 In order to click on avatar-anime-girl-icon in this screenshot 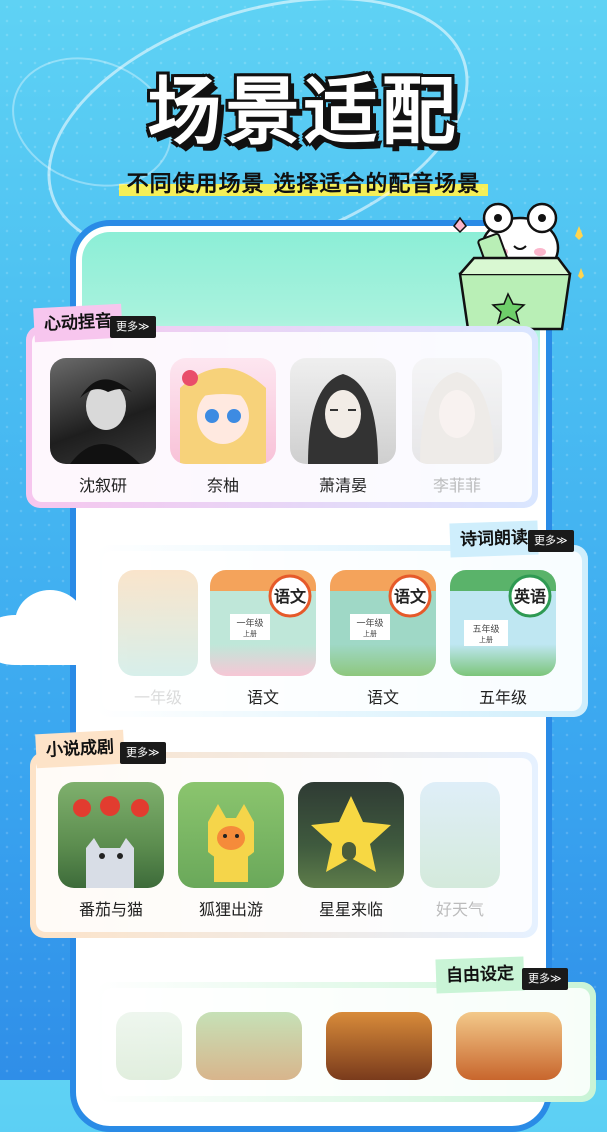, I will do `click(223, 411)`.